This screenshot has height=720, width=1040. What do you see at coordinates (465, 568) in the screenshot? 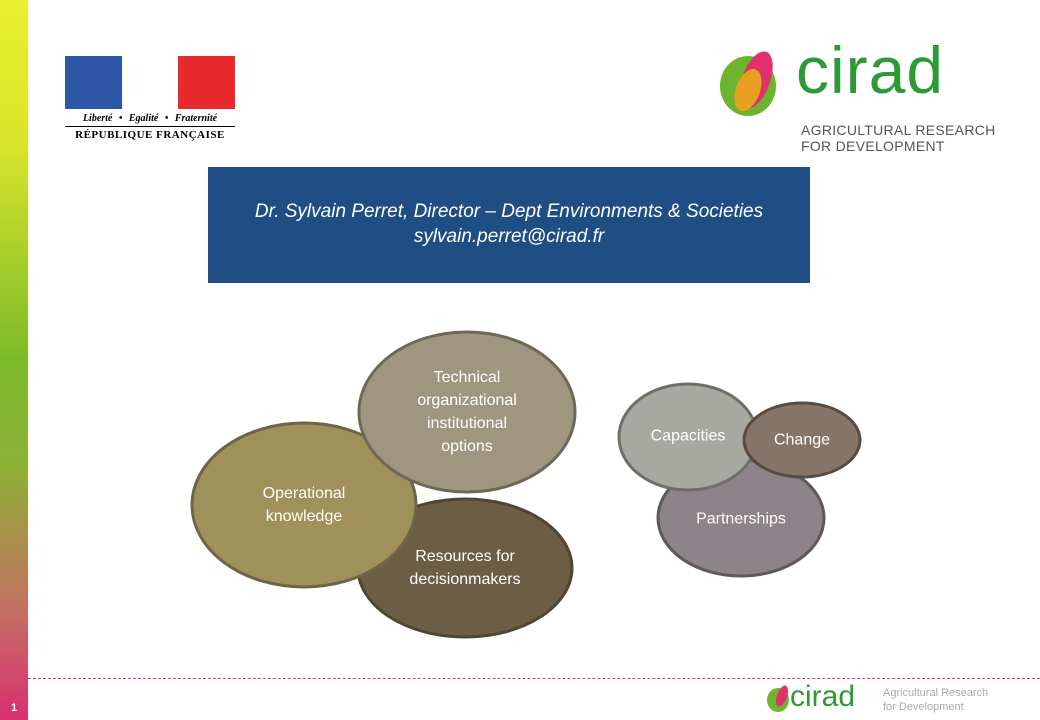
I see `label-resources: Resources for decisionmakers` at bounding box center [465, 568].